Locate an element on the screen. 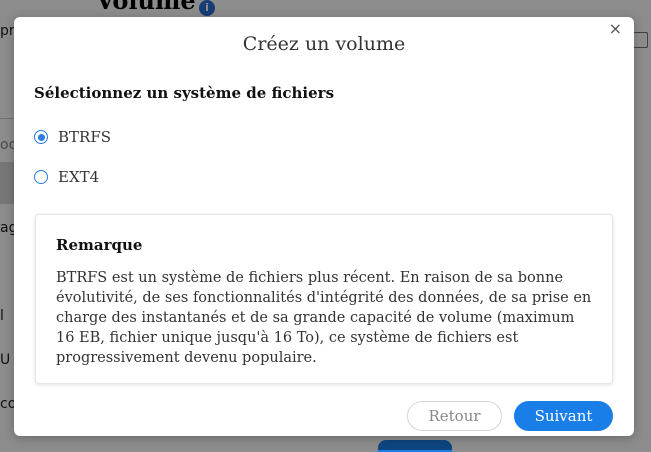 This screenshot has height=452, width=651. radio-label-ext4: EXT4 is located at coordinates (79, 177).